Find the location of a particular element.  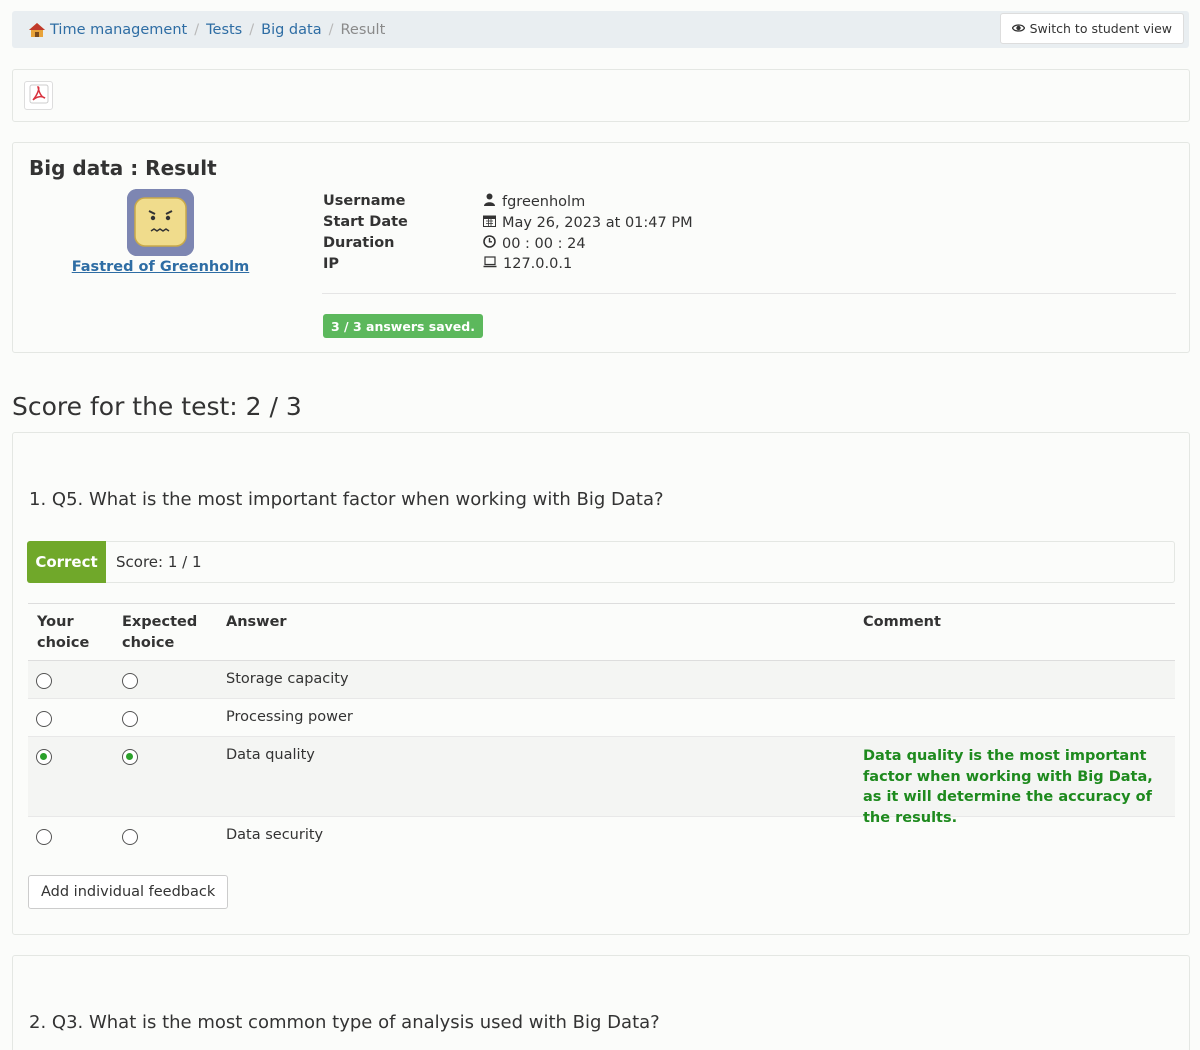

table-row: Data security is located at coordinates (601, 836).